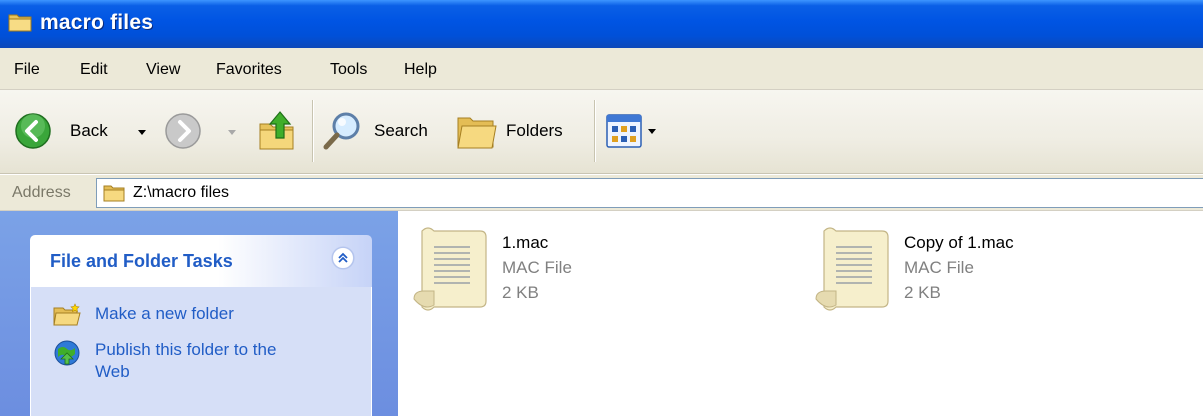 This screenshot has height=416, width=1203. Describe the element at coordinates (186, 349) in the screenshot. I see `publish-folder-label-line1: Publish this folder to the` at that location.